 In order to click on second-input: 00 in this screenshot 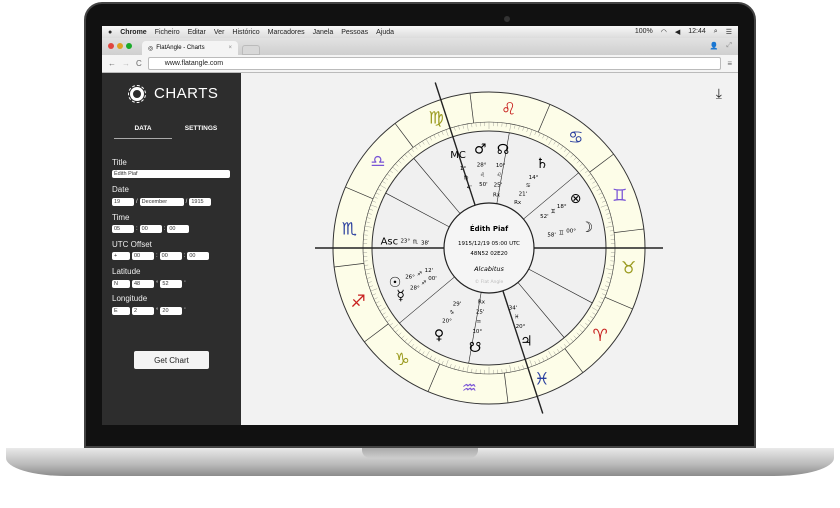, I will do `click(178, 229)`.